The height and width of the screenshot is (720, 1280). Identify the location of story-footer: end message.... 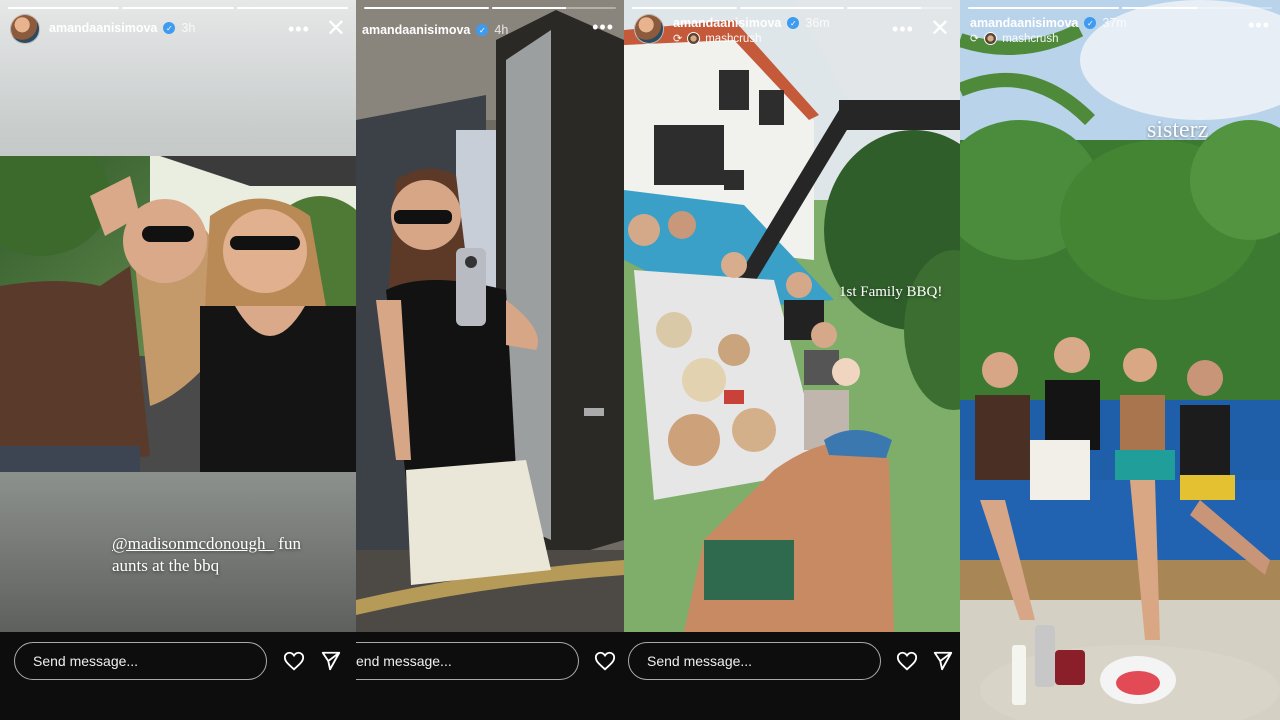
(490, 676).